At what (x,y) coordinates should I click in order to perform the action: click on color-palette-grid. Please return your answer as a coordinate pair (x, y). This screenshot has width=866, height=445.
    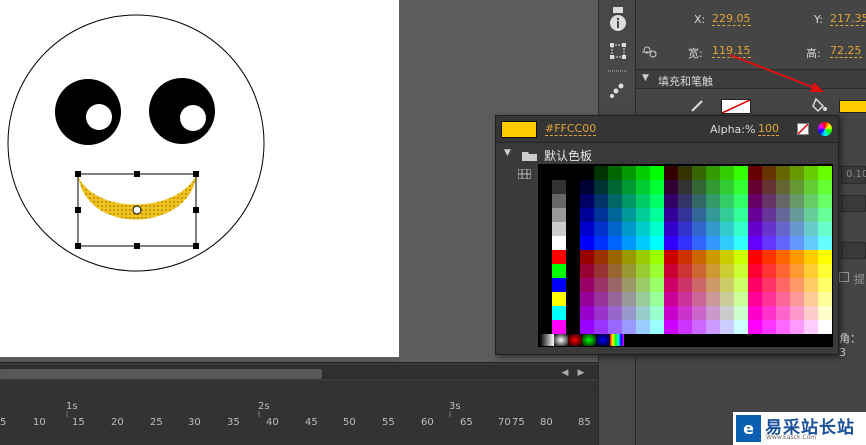
    Looking at the image, I should click on (685, 255).